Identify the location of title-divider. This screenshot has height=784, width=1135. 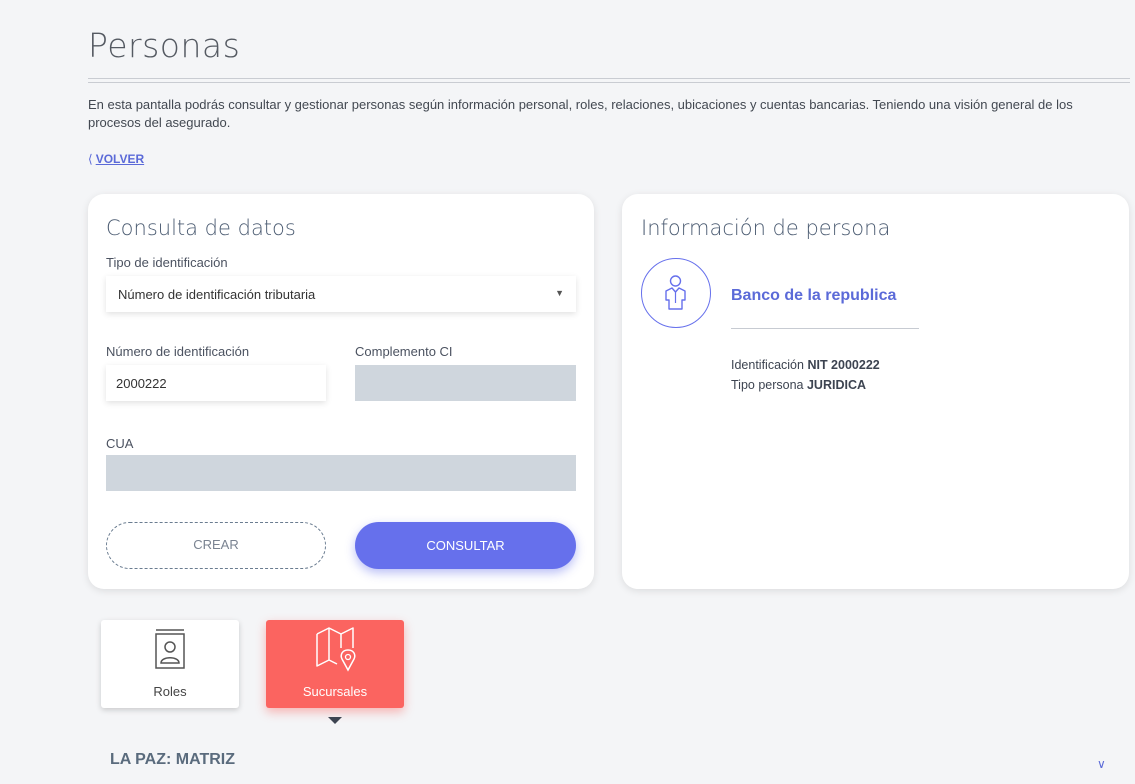
(609, 80).